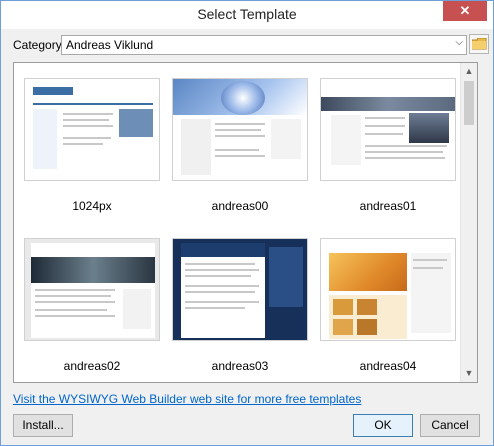  Describe the element at coordinates (110, 45) in the screenshot. I see `category-value: Andreas Viklund` at that location.